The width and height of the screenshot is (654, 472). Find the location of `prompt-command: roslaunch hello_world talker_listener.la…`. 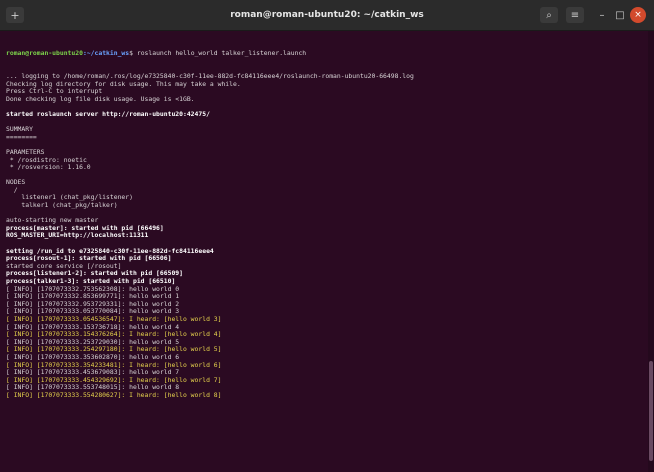

prompt-command: roslaunch hello_world talker_listener.la… is located at coordinates (221, 53).